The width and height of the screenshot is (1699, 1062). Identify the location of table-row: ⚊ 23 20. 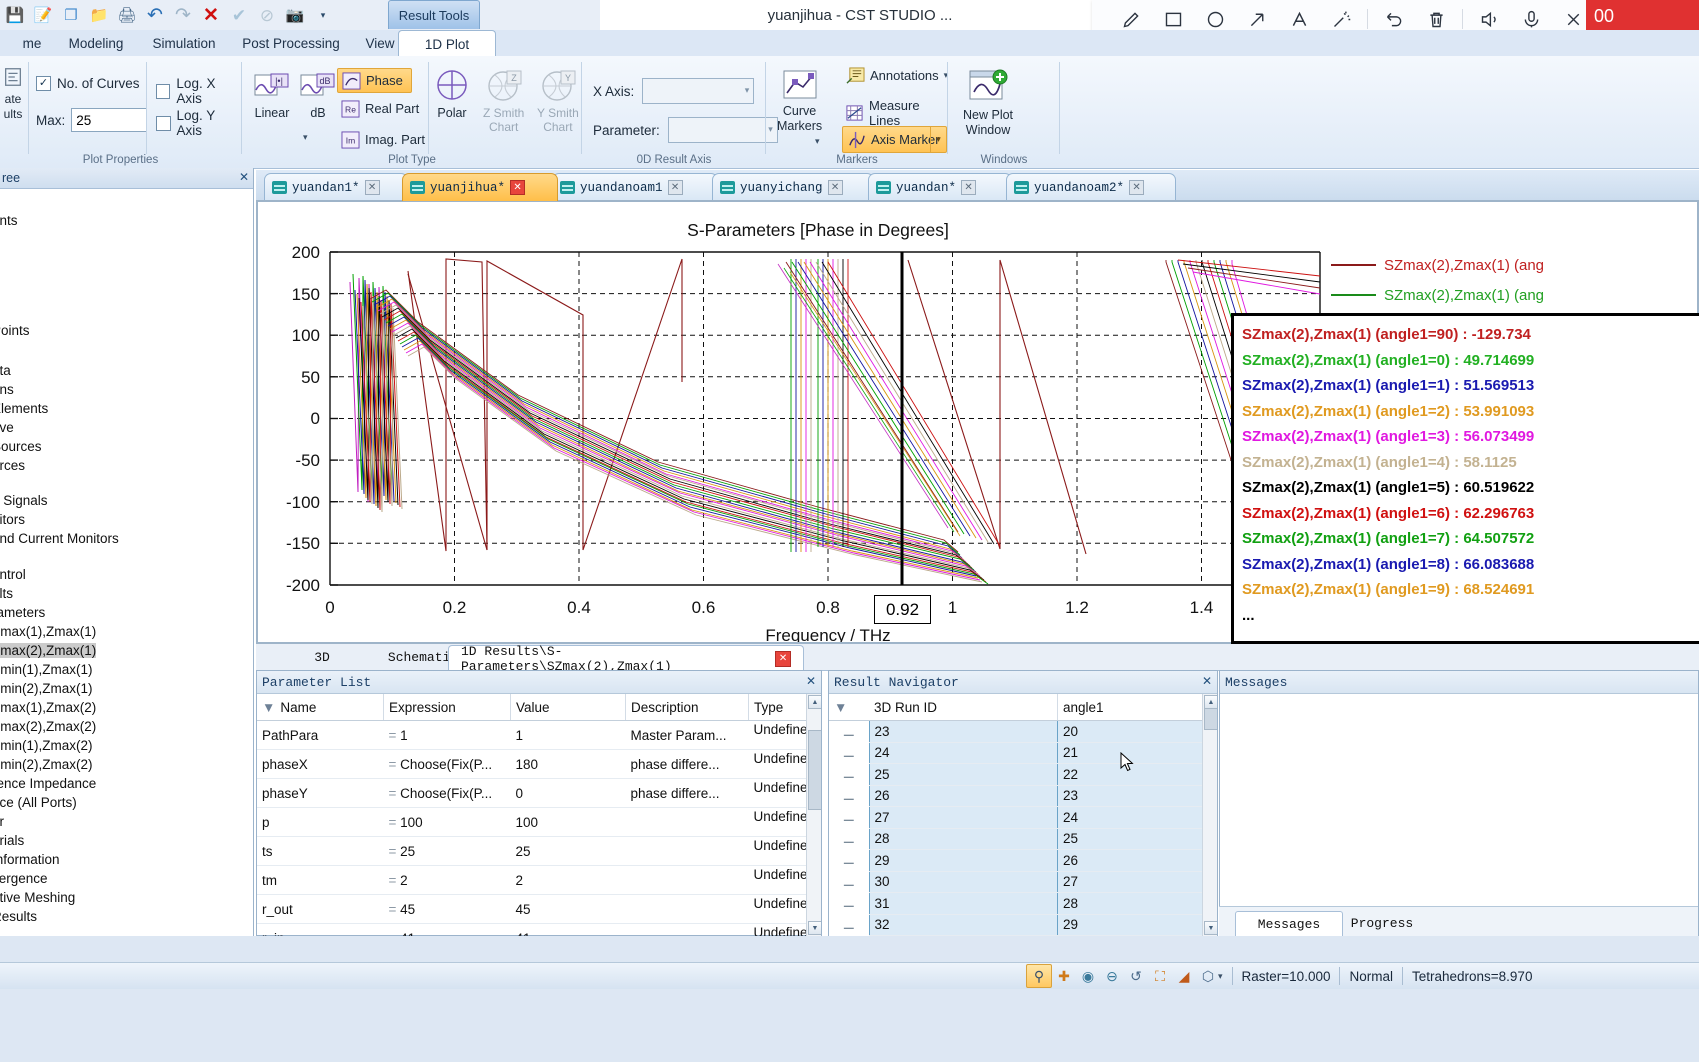
(1016, 731).